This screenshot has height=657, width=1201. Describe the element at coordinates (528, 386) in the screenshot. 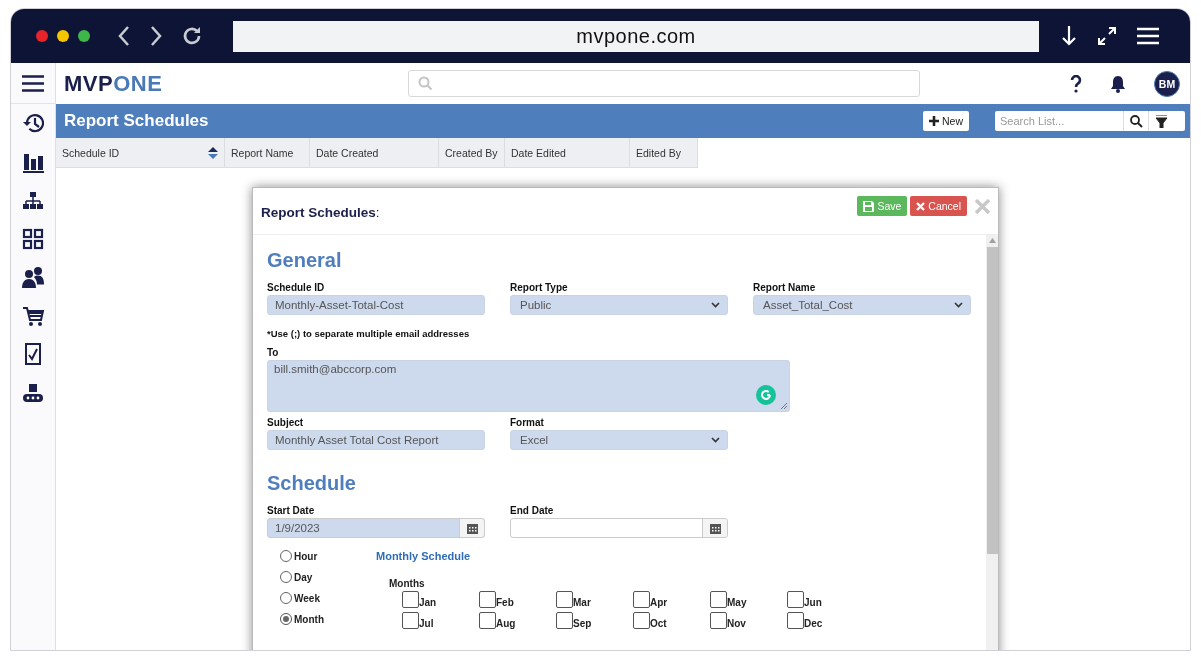

I see `email-field: bill.smith@abccorp.com` at that location.